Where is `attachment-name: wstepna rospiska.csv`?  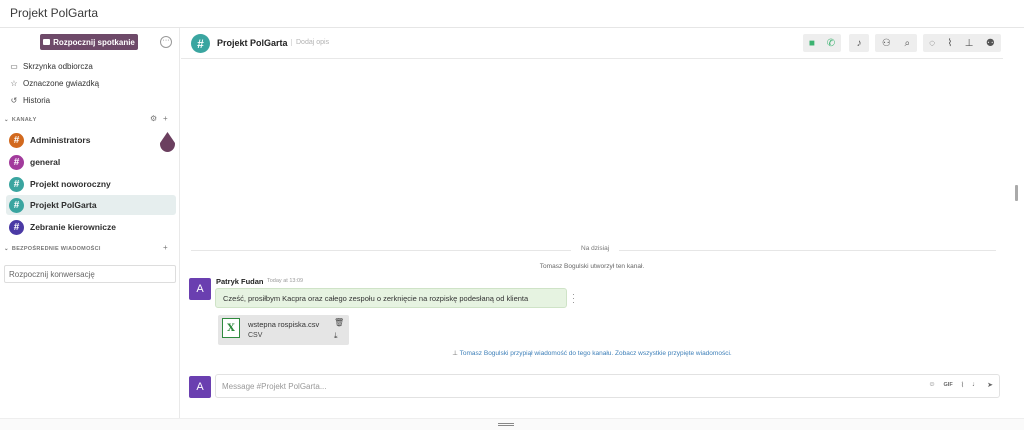 attachment-name: wstepna rospiska.csv is located at coordinates (283, 324).